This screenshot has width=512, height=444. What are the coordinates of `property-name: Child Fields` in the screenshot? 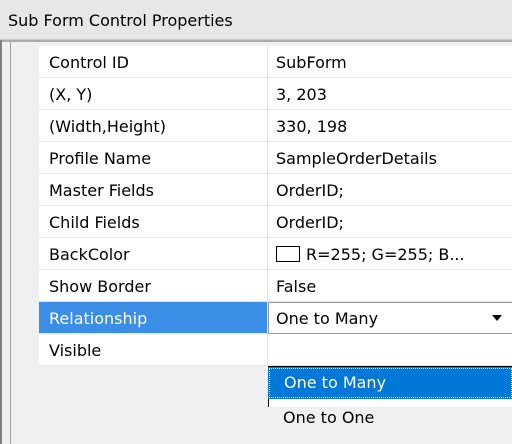 It's located at (153, 222).